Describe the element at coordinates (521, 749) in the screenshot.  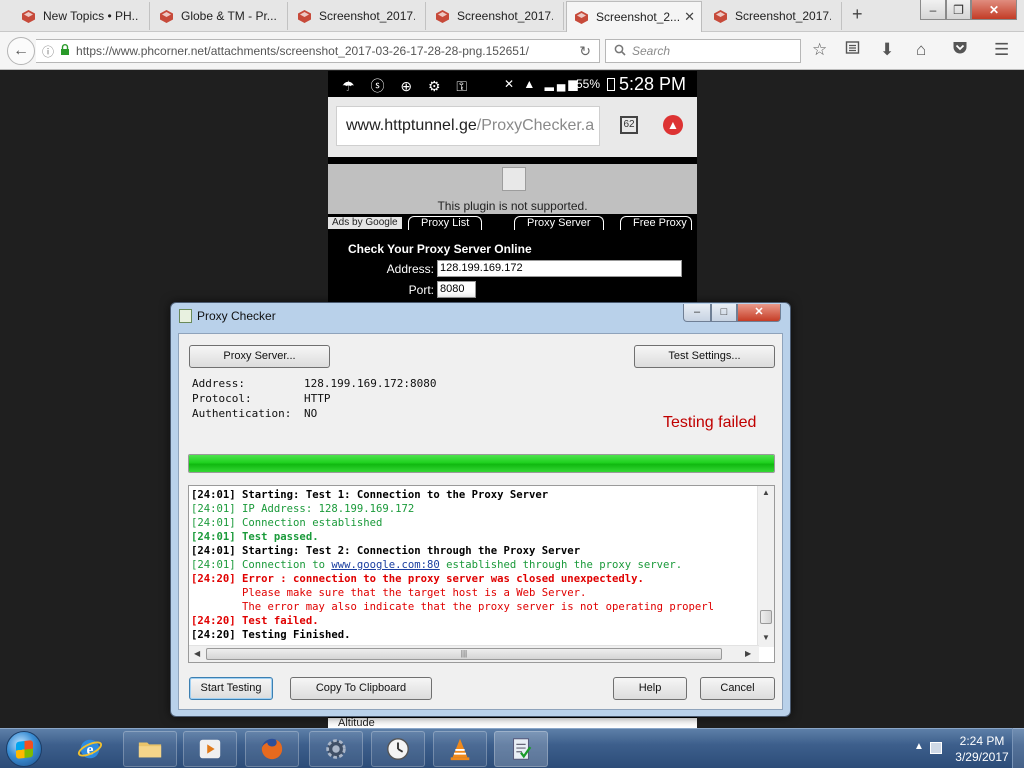
I see `taskbar-proxy-checker` at that location.